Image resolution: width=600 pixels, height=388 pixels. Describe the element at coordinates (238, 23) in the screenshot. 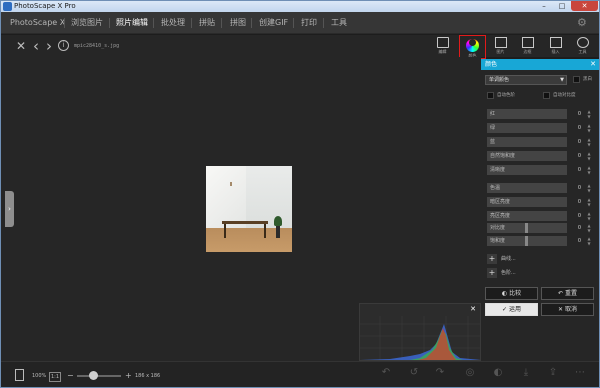

I see `menu-combine: 拼图` at that location.